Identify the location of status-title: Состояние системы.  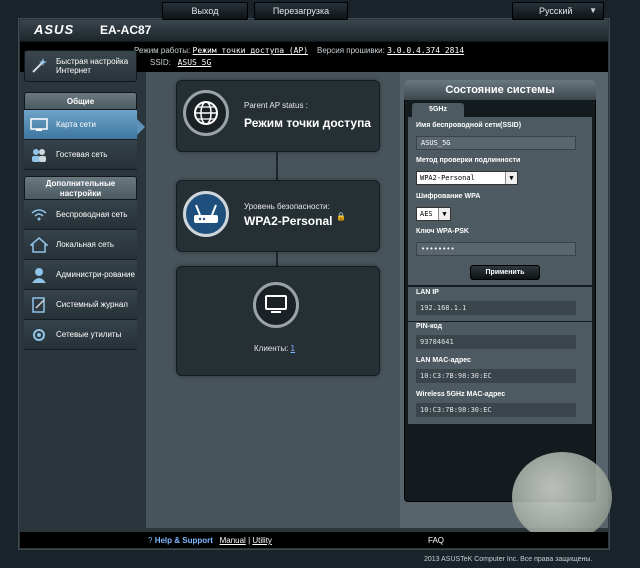
(500, 90).